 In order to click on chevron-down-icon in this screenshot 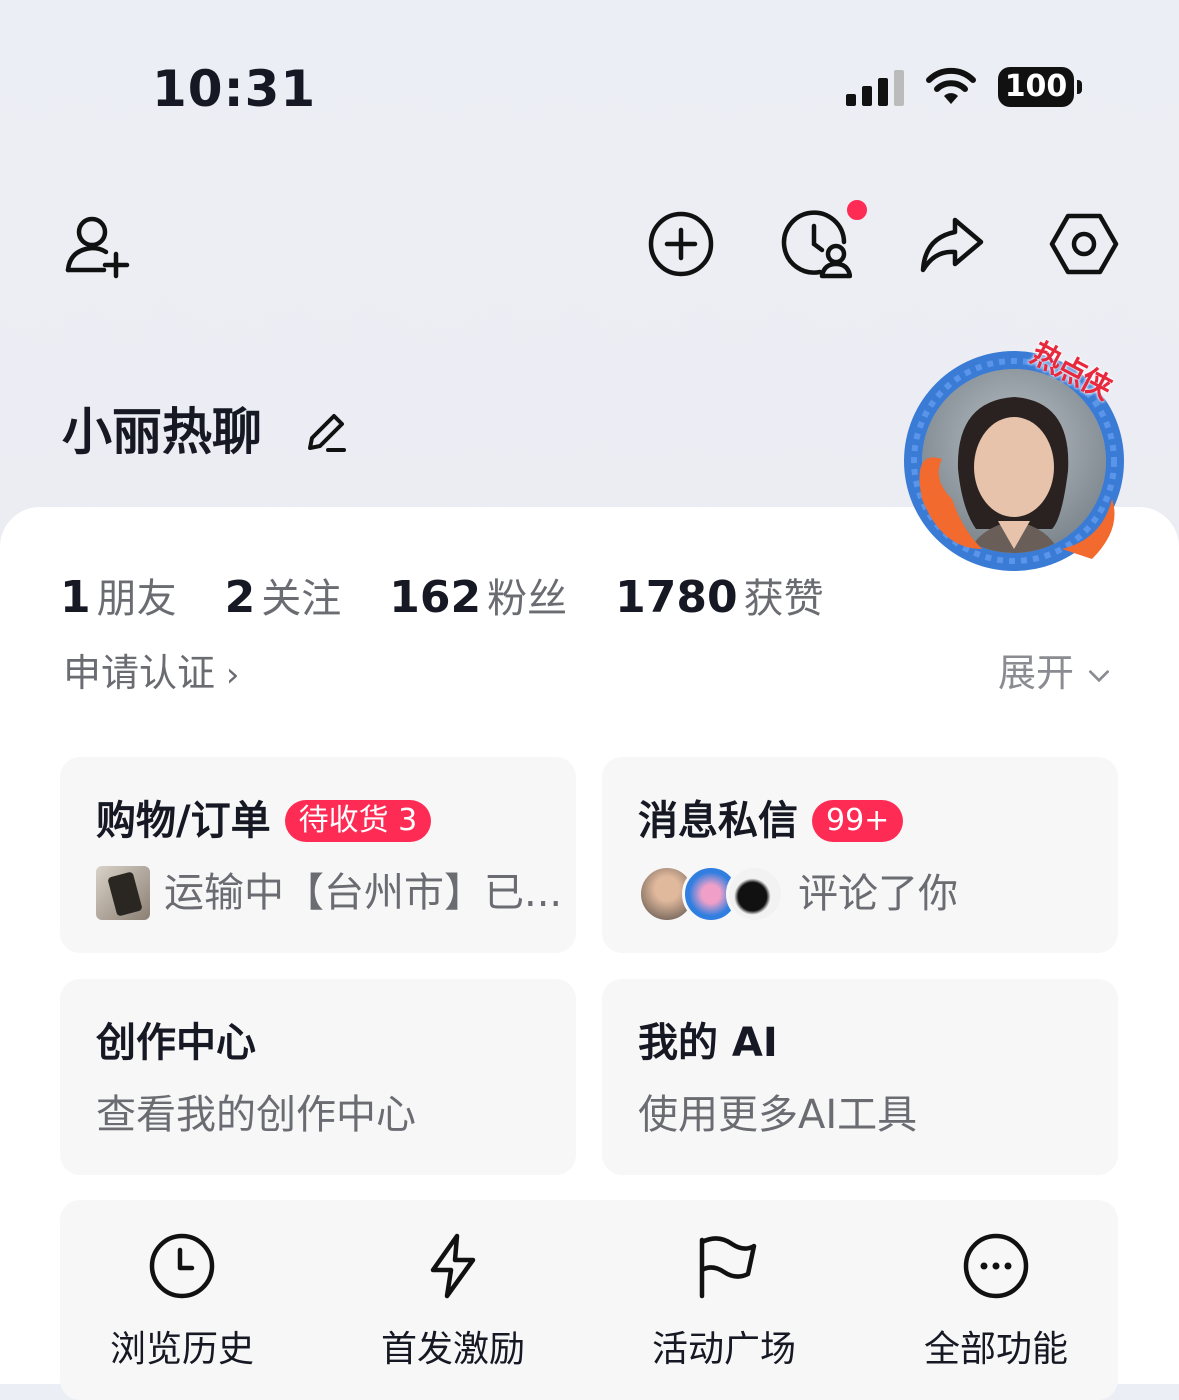, I will do `click(1099, 675)`.